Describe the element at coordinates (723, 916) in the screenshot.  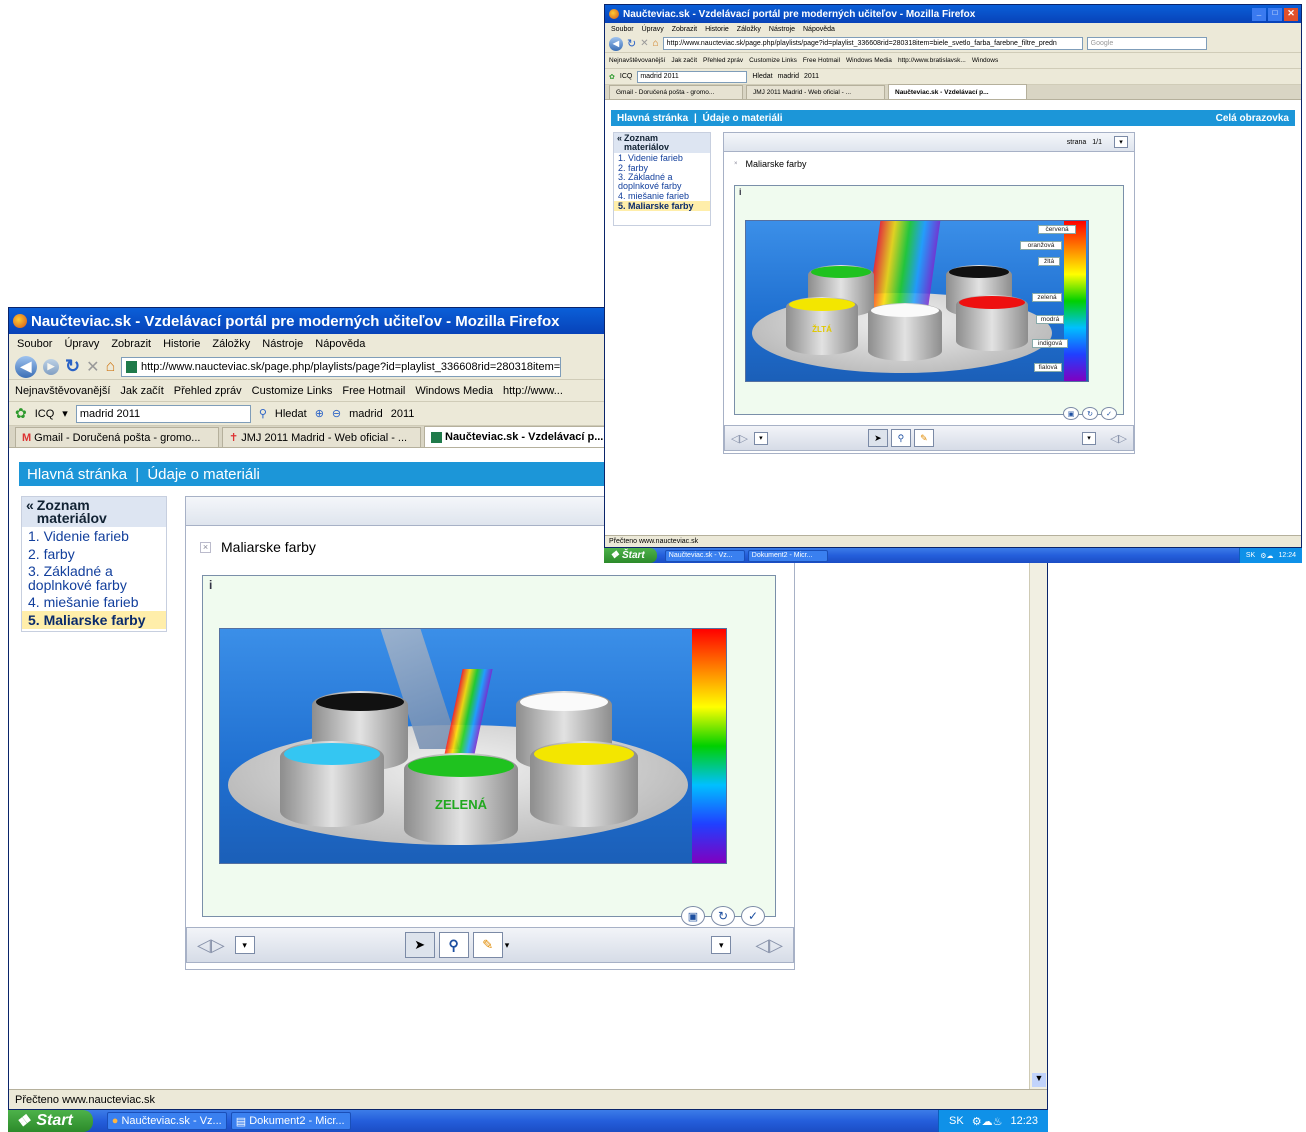
I see `refresh-icon: ↻` at that location.